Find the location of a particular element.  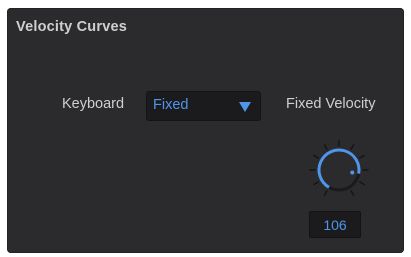

knob-indicator-dot is located at coordinates (352, 172).